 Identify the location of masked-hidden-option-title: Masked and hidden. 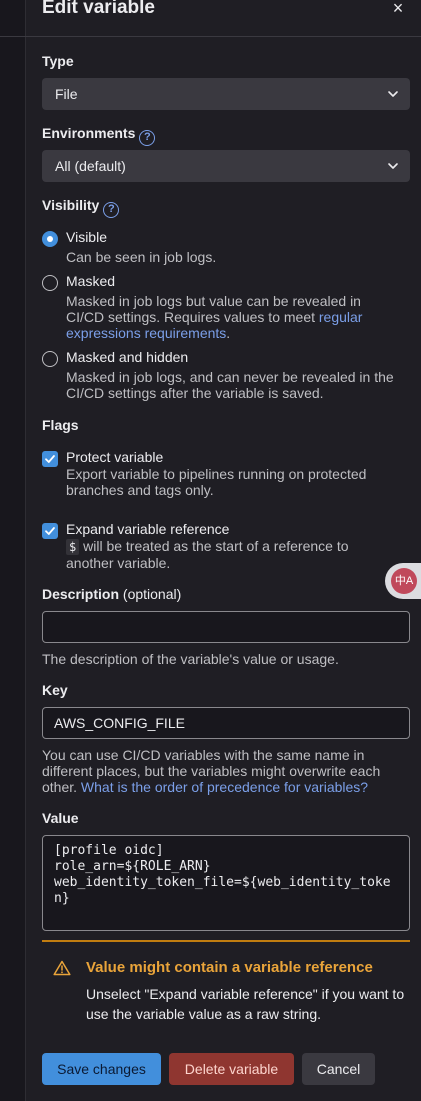
(127, 357).